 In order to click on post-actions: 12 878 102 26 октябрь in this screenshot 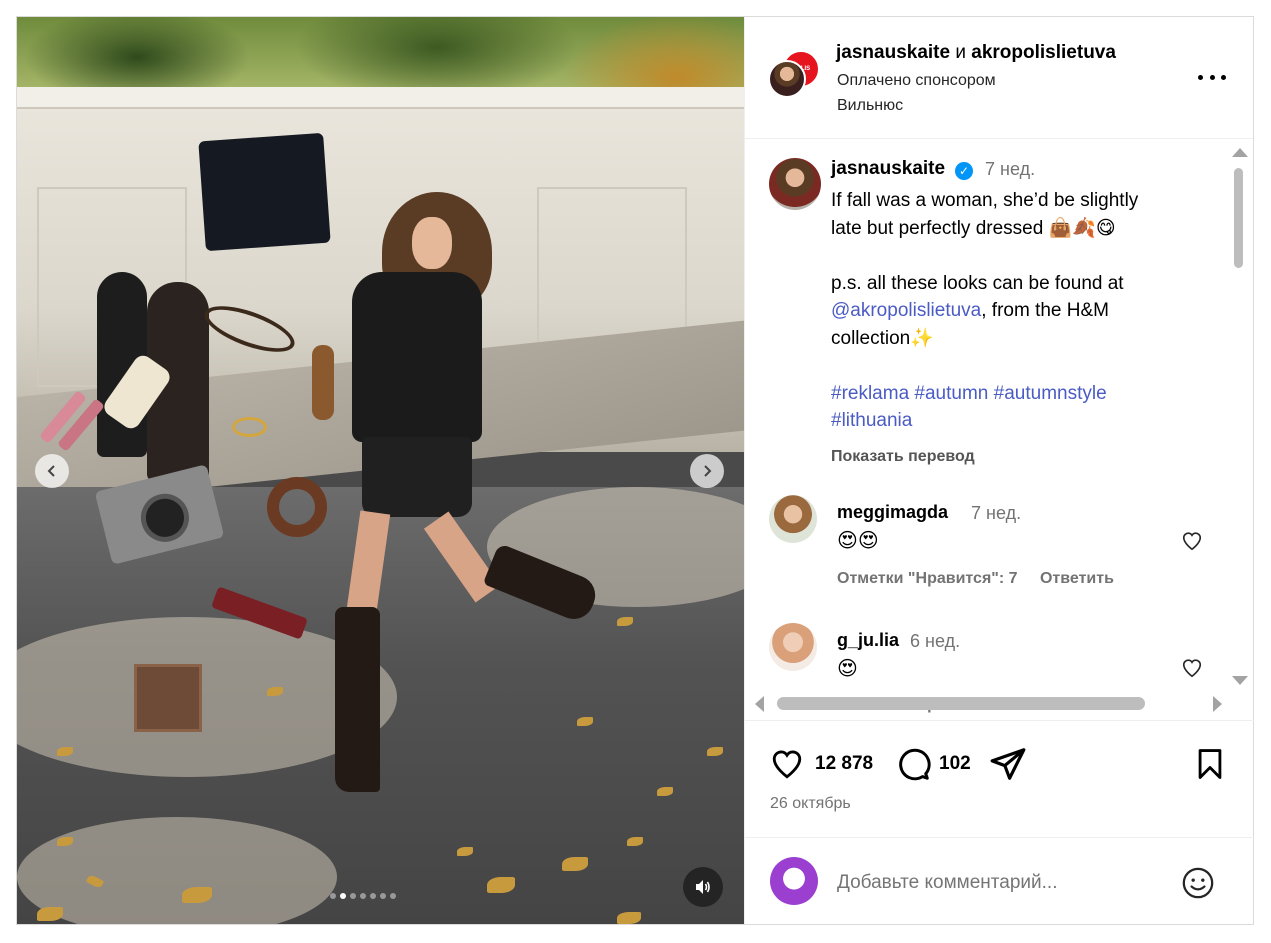, I will do `click(999, 822)`.